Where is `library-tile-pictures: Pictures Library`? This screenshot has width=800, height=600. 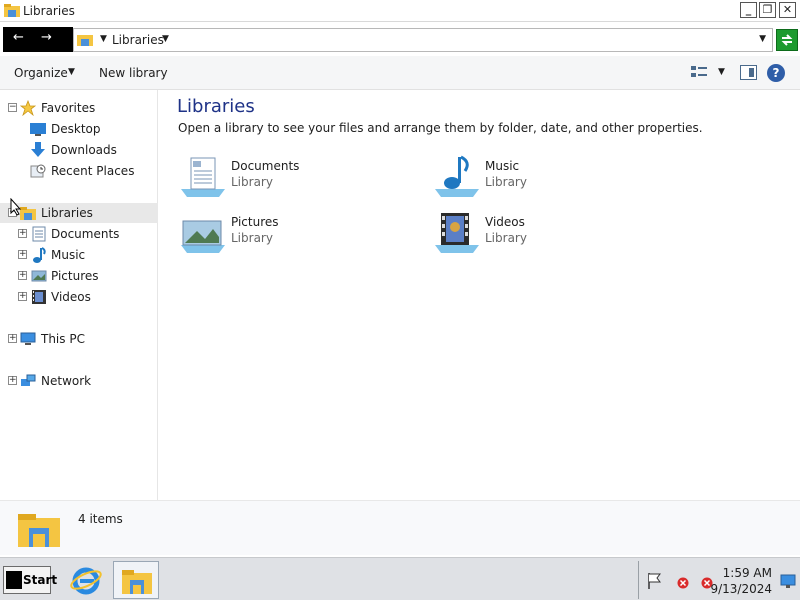 library-tile-pictures: Pictures Library is located at coordinates (289, 233).